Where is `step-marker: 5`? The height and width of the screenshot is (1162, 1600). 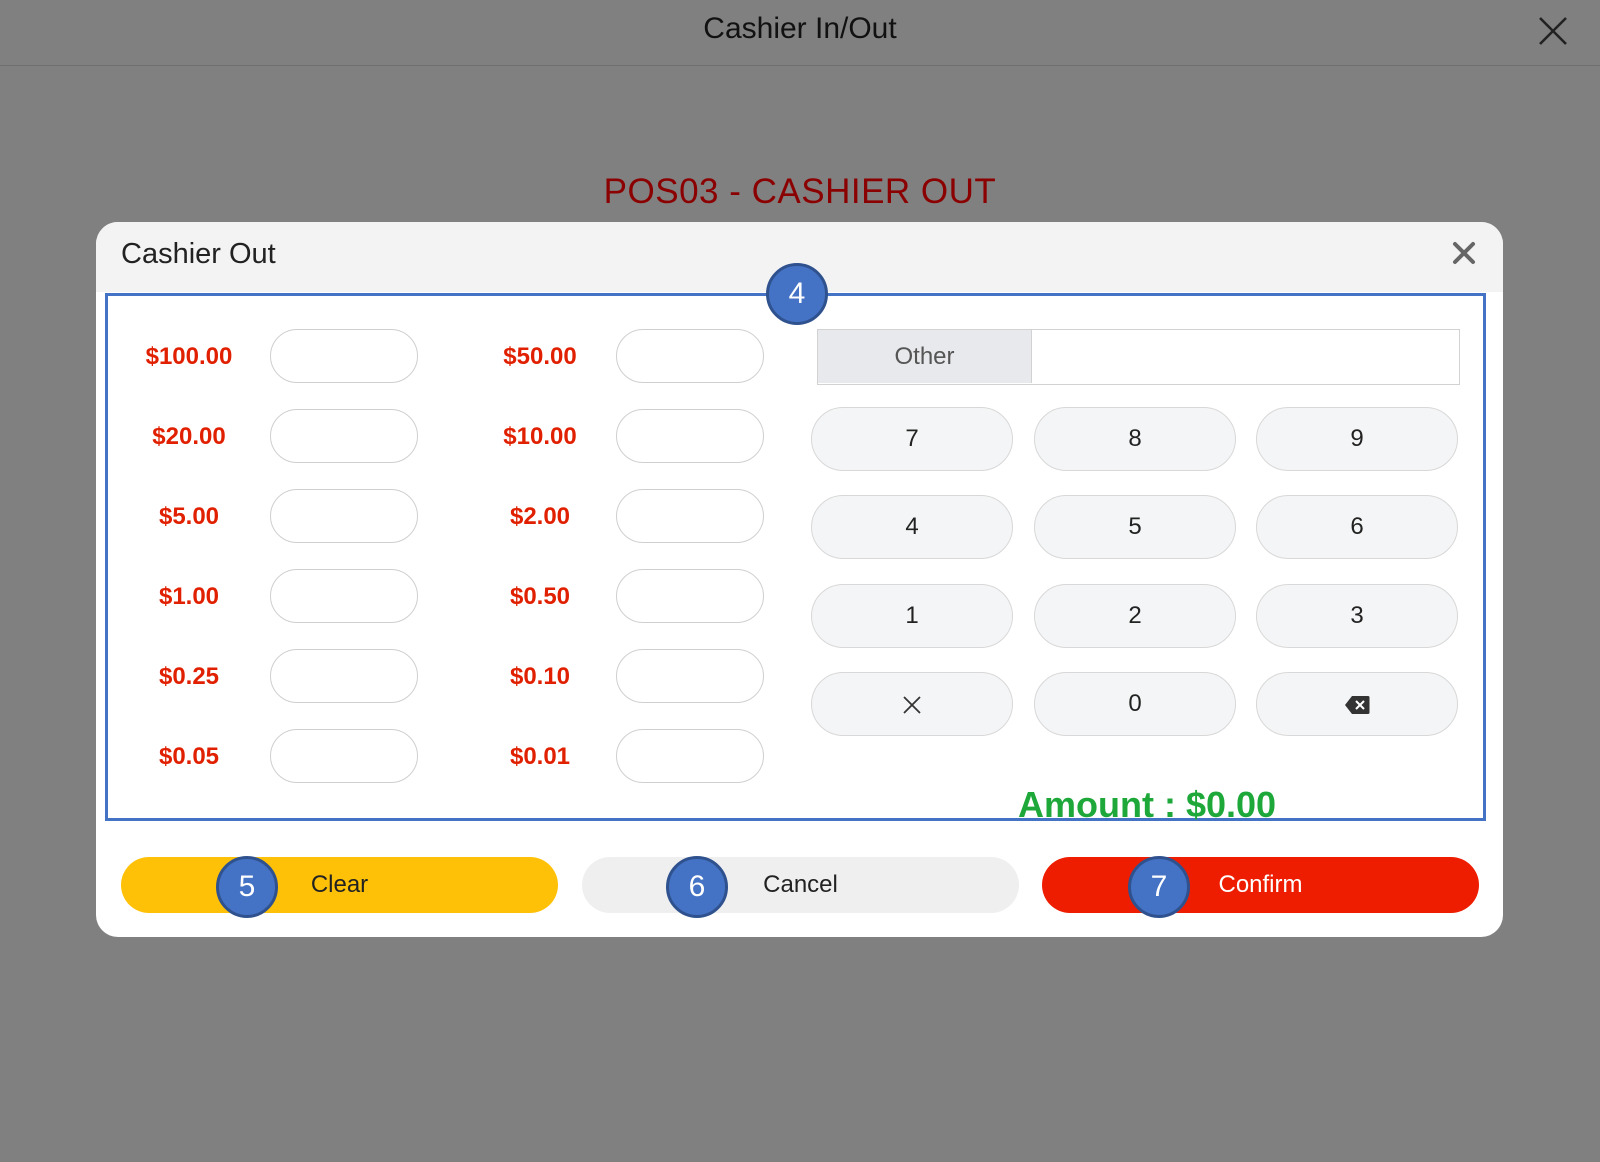 step-marker: 5 is located at coordinates (247, 887).